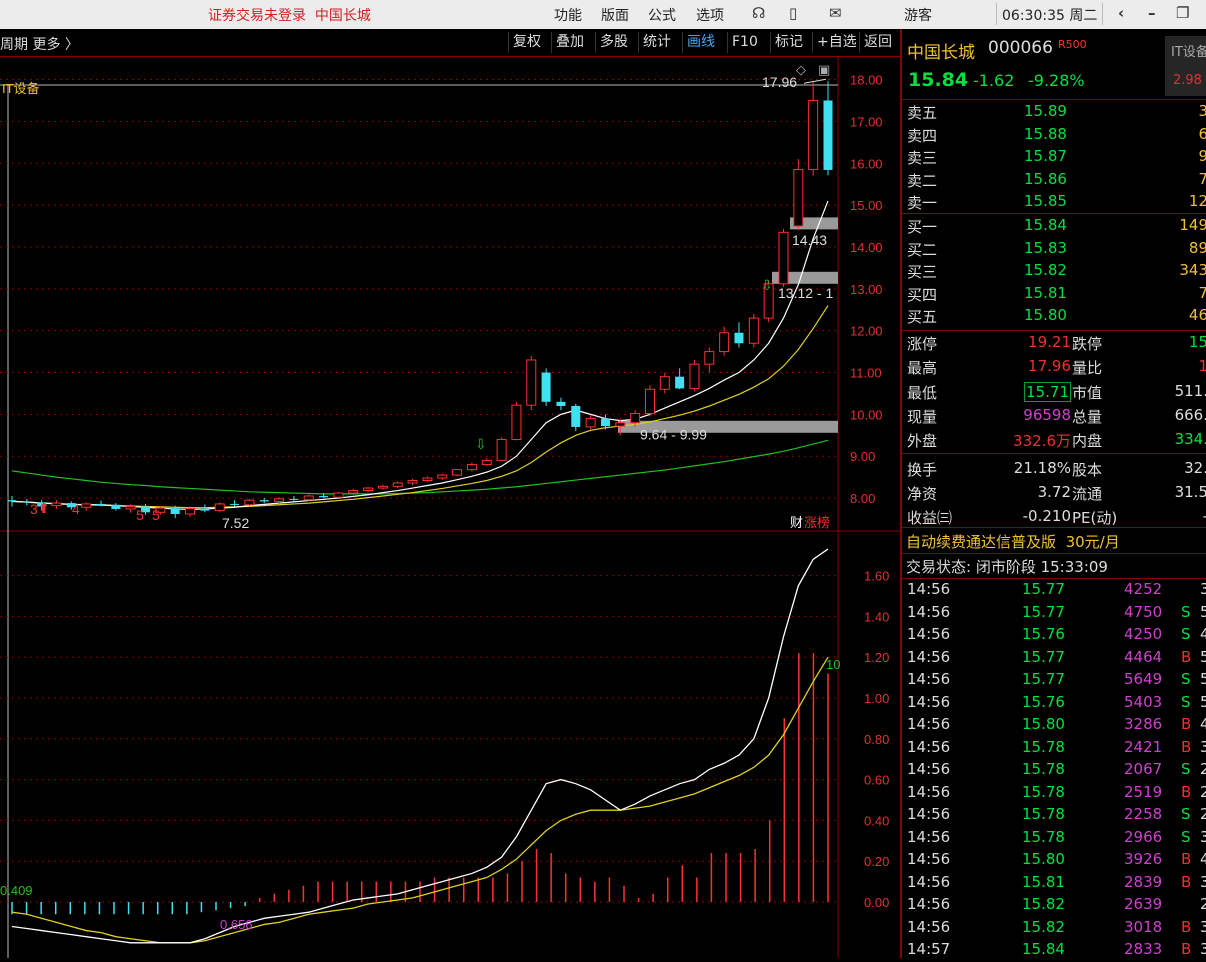 The width and height of the screenshot is (1206, 962). I want to click on order-price: 15.84, so click(1045, 225).